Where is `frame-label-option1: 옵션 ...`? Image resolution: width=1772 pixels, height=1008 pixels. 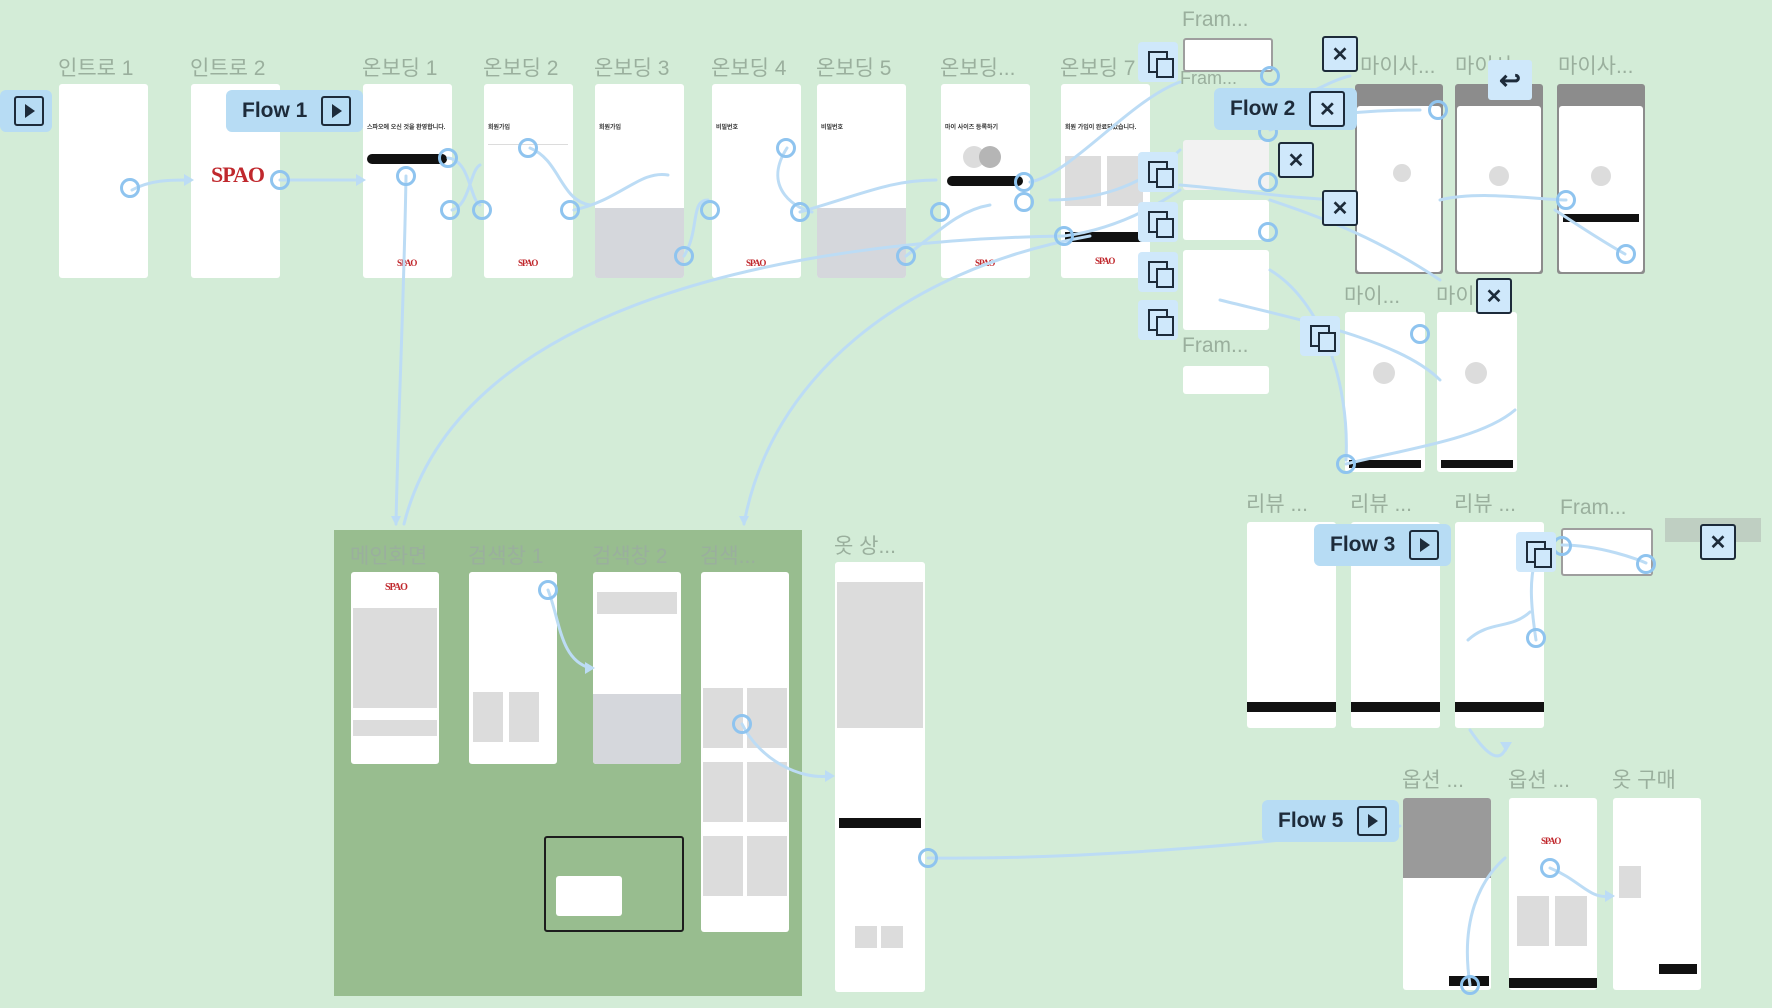
frame-label-option1: 옵션 ... is located at coordinates (1433, 779).